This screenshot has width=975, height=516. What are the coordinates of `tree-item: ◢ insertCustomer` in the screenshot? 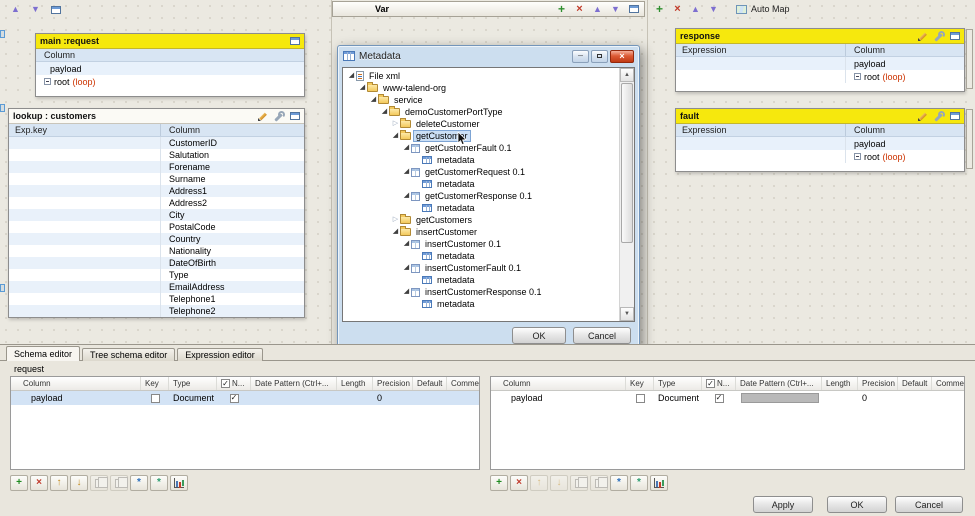 It's located at (481, 232).